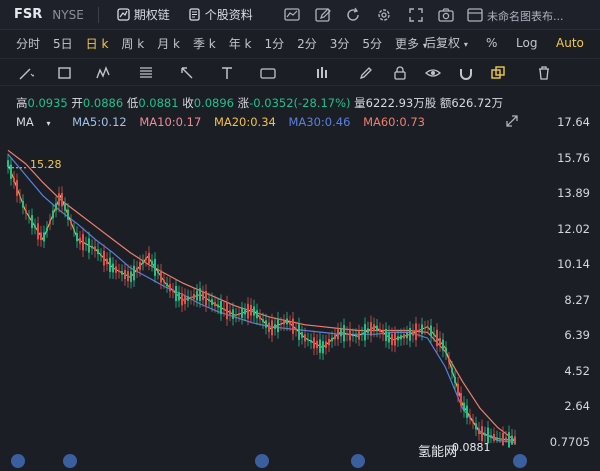  What do you see at coordinates (360, 103) in the screenshot?
I see `volume-label: 量` at bounding box center [360, 103].